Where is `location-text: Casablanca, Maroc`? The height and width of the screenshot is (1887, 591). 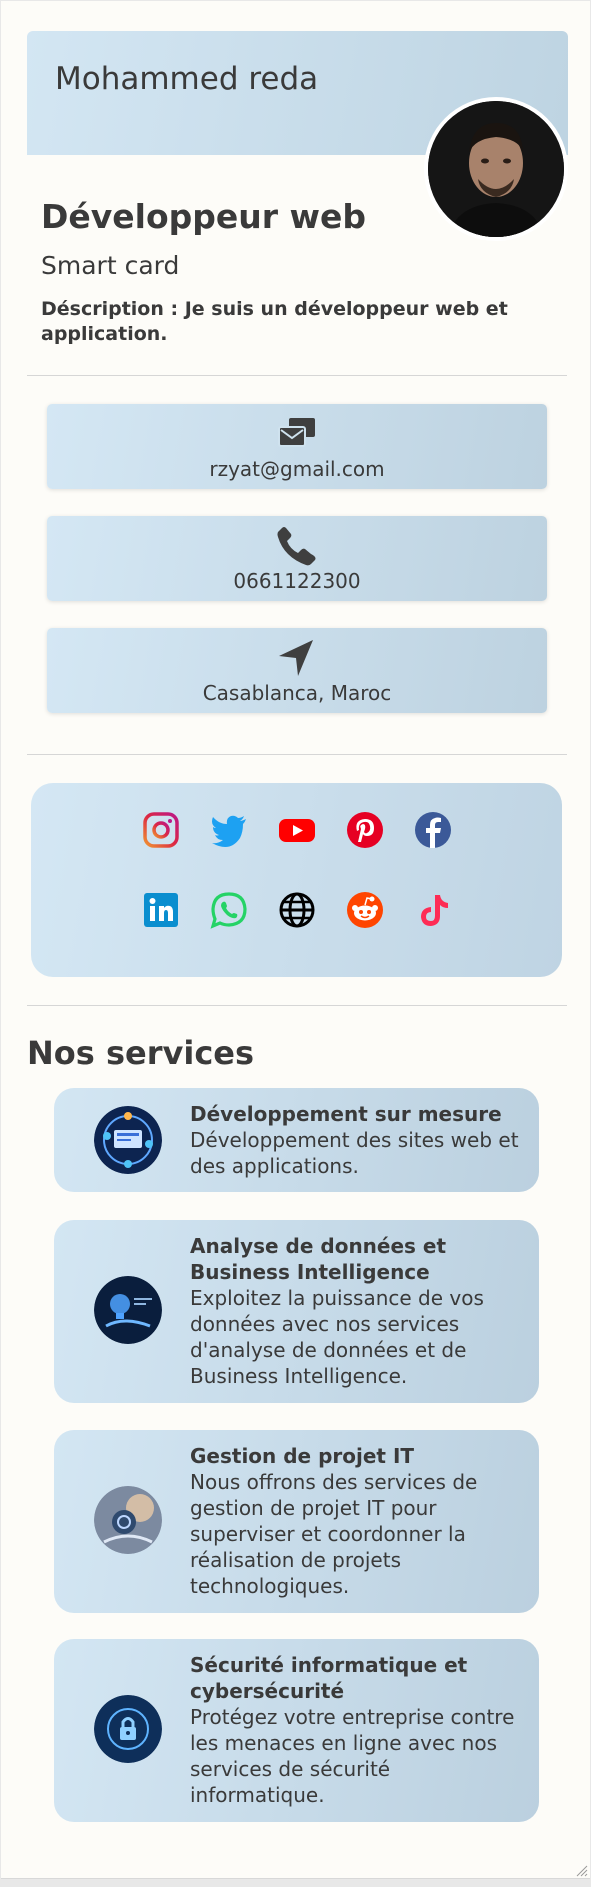
location-text: Casablanca, Maroc is located at coordinates (297, 693).